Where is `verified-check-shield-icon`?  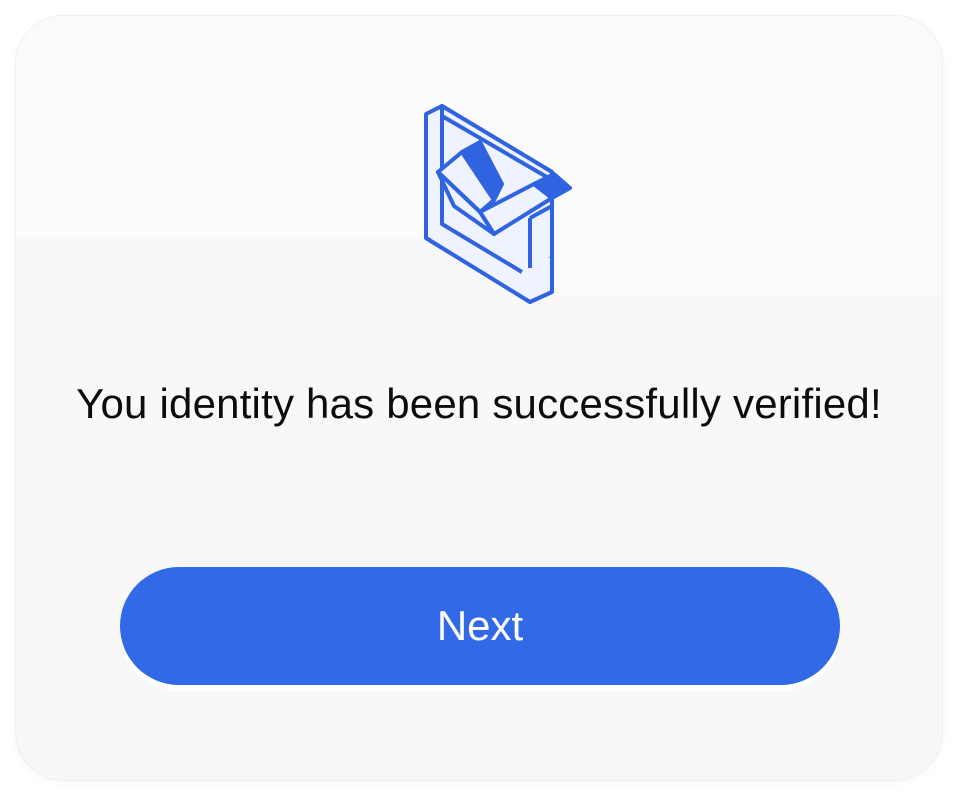
verified-check-shield-icon is located at coordinates (498, 204).